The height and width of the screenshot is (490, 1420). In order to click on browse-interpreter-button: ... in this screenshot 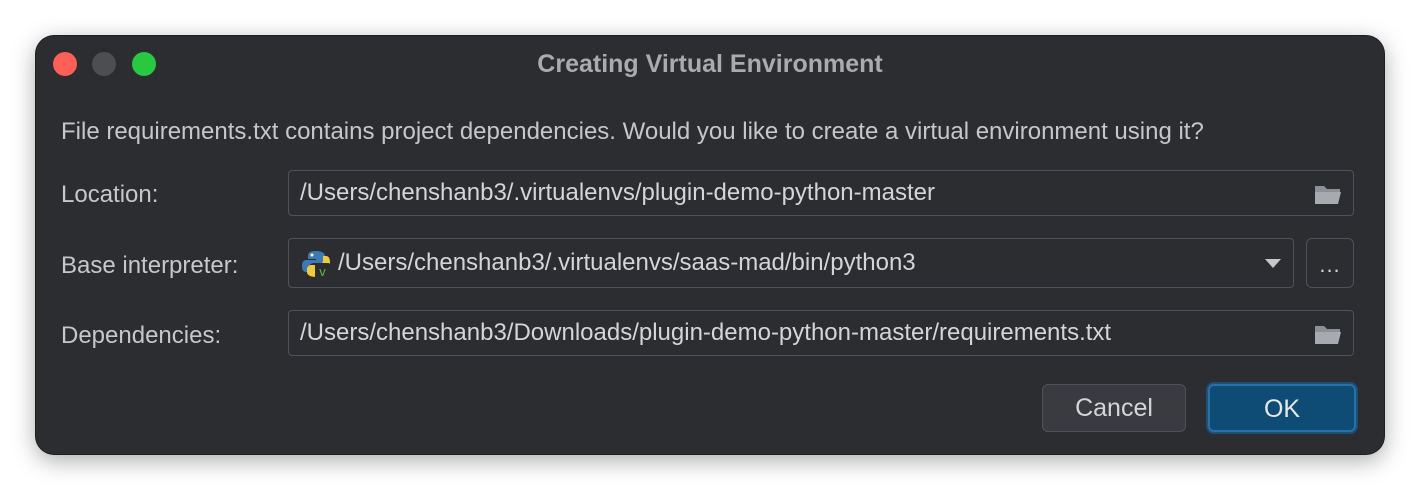, I will do `click(1330, 263)`.